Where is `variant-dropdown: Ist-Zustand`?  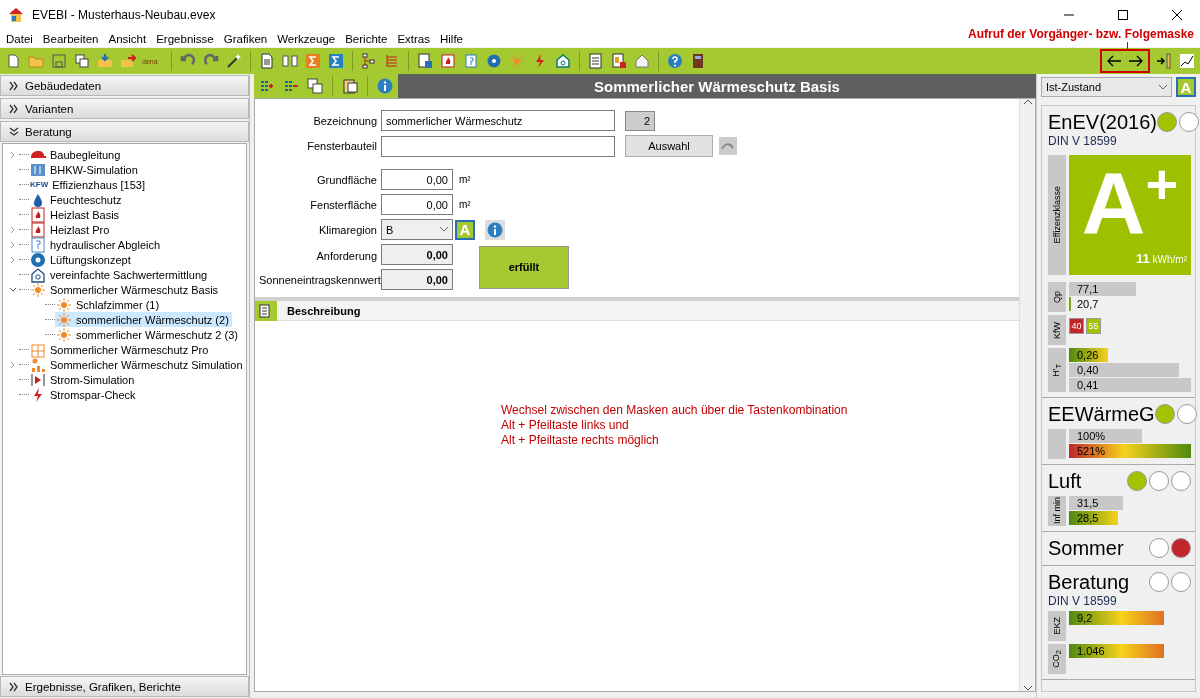
variant-dropdown: Ist-Zustand is located at coordinates (1106, 87).